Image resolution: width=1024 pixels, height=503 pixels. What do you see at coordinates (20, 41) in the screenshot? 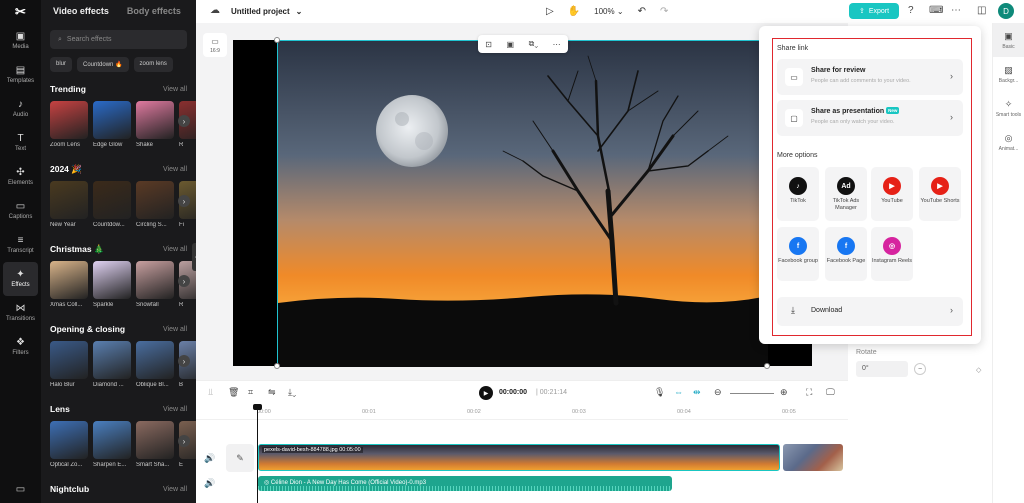
I see `rail-item-media: ▣ Media` at bounding box center [20, 41].